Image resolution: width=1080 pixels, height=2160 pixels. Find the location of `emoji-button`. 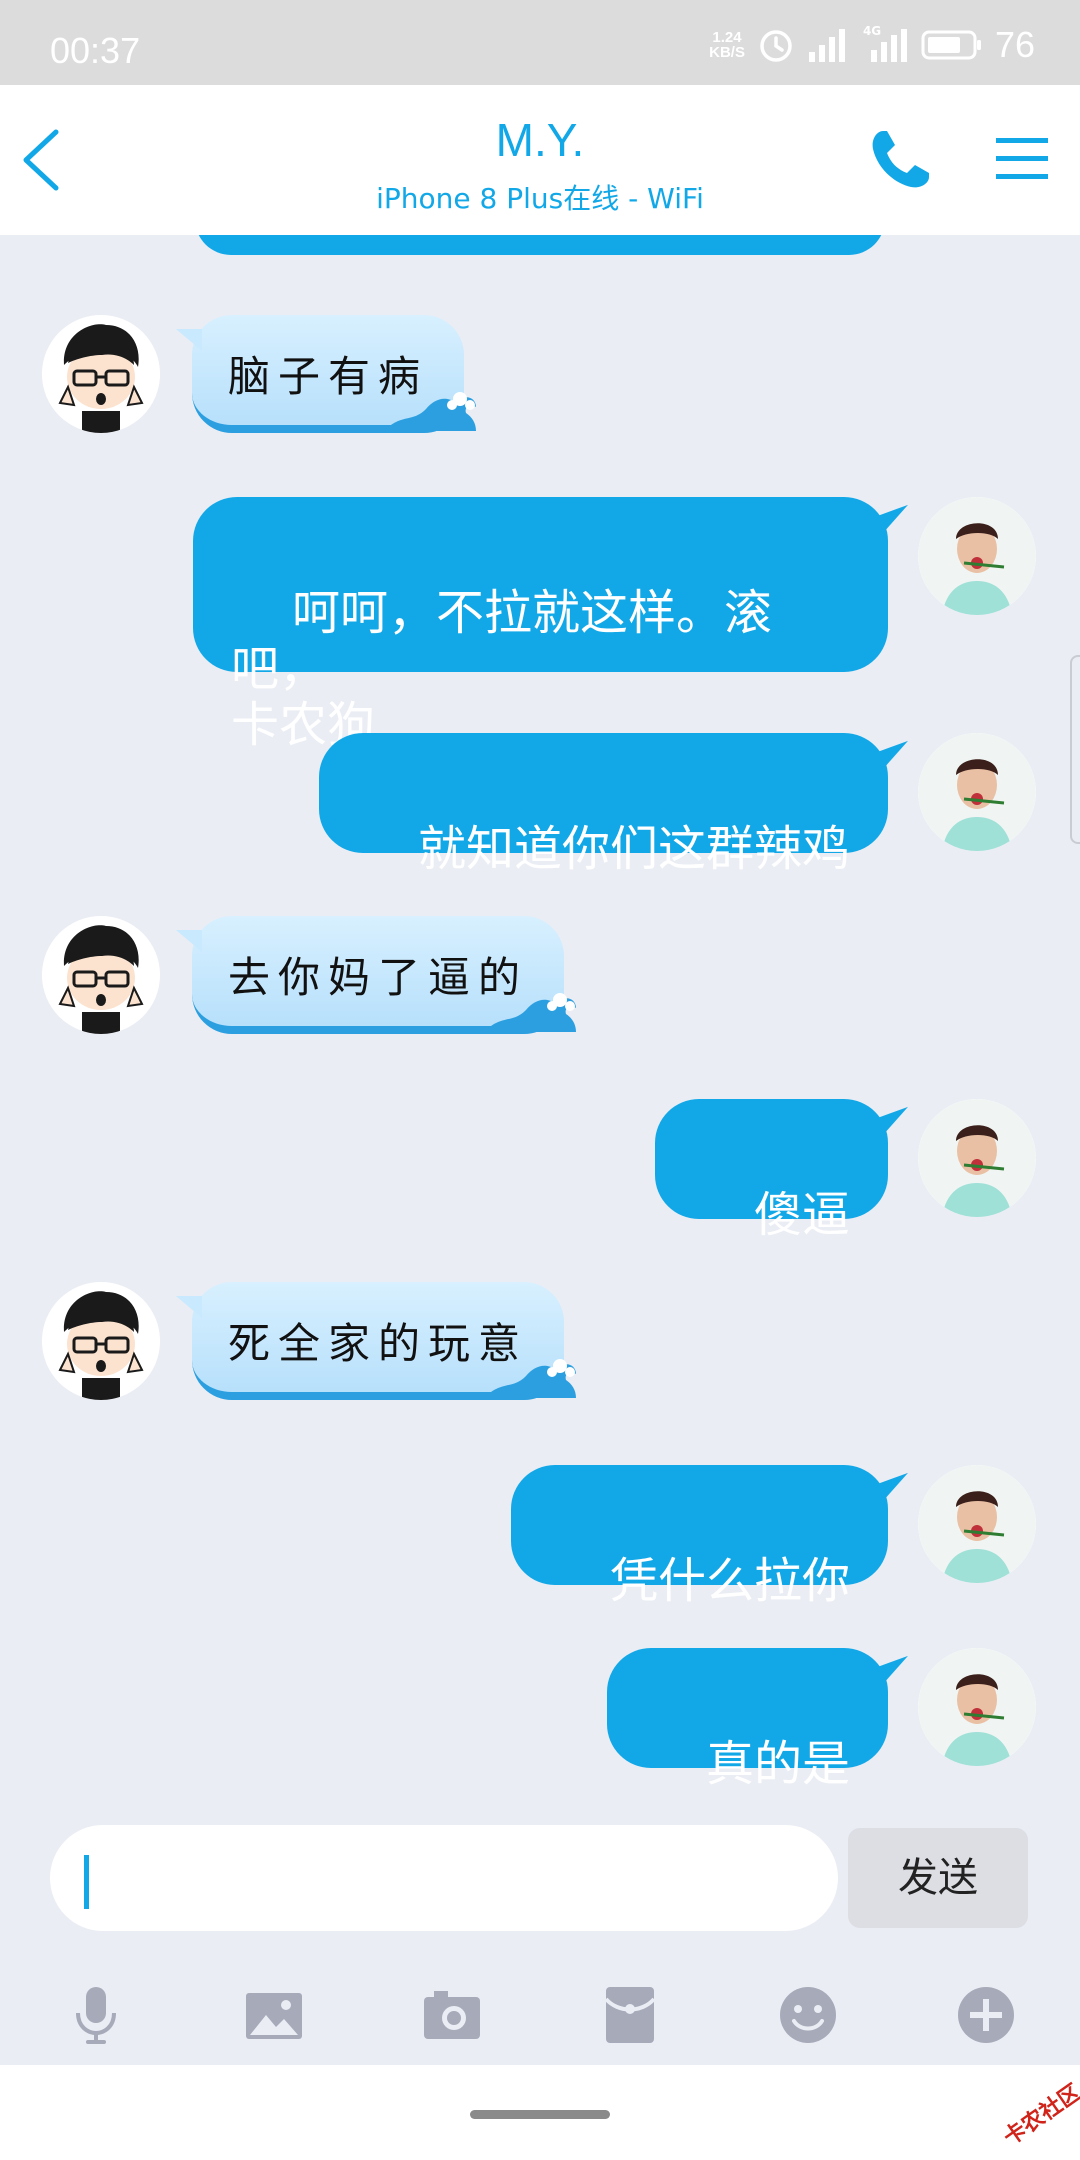

emoji-button is located at coordinates (808, 2015).